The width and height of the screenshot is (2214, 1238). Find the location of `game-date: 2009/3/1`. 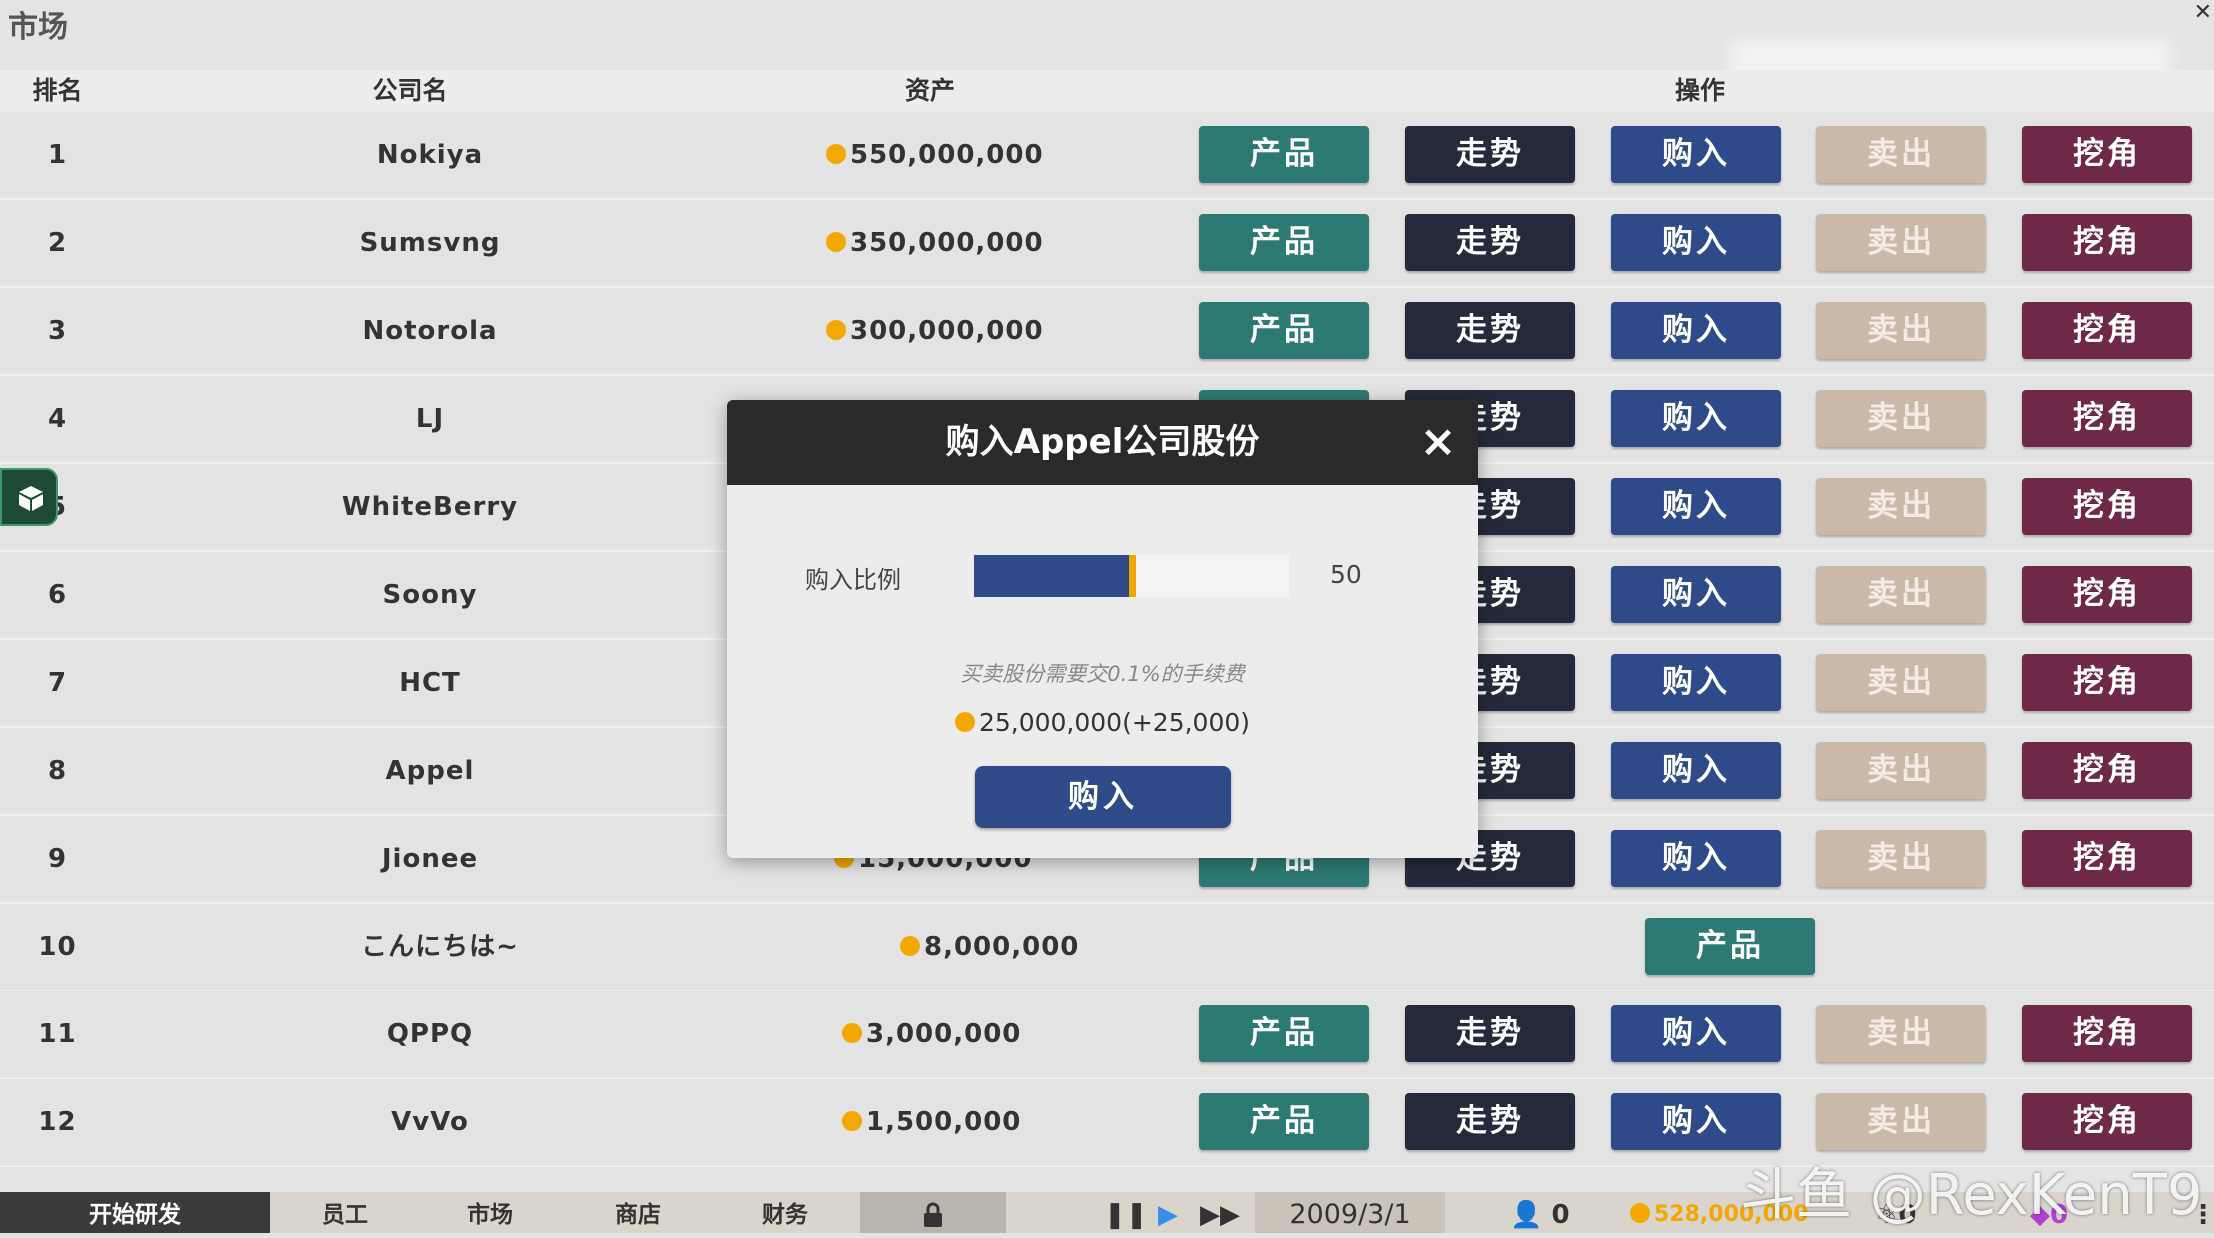

game-date: 2009/3/1 is located at coordinates (1350, 1212).